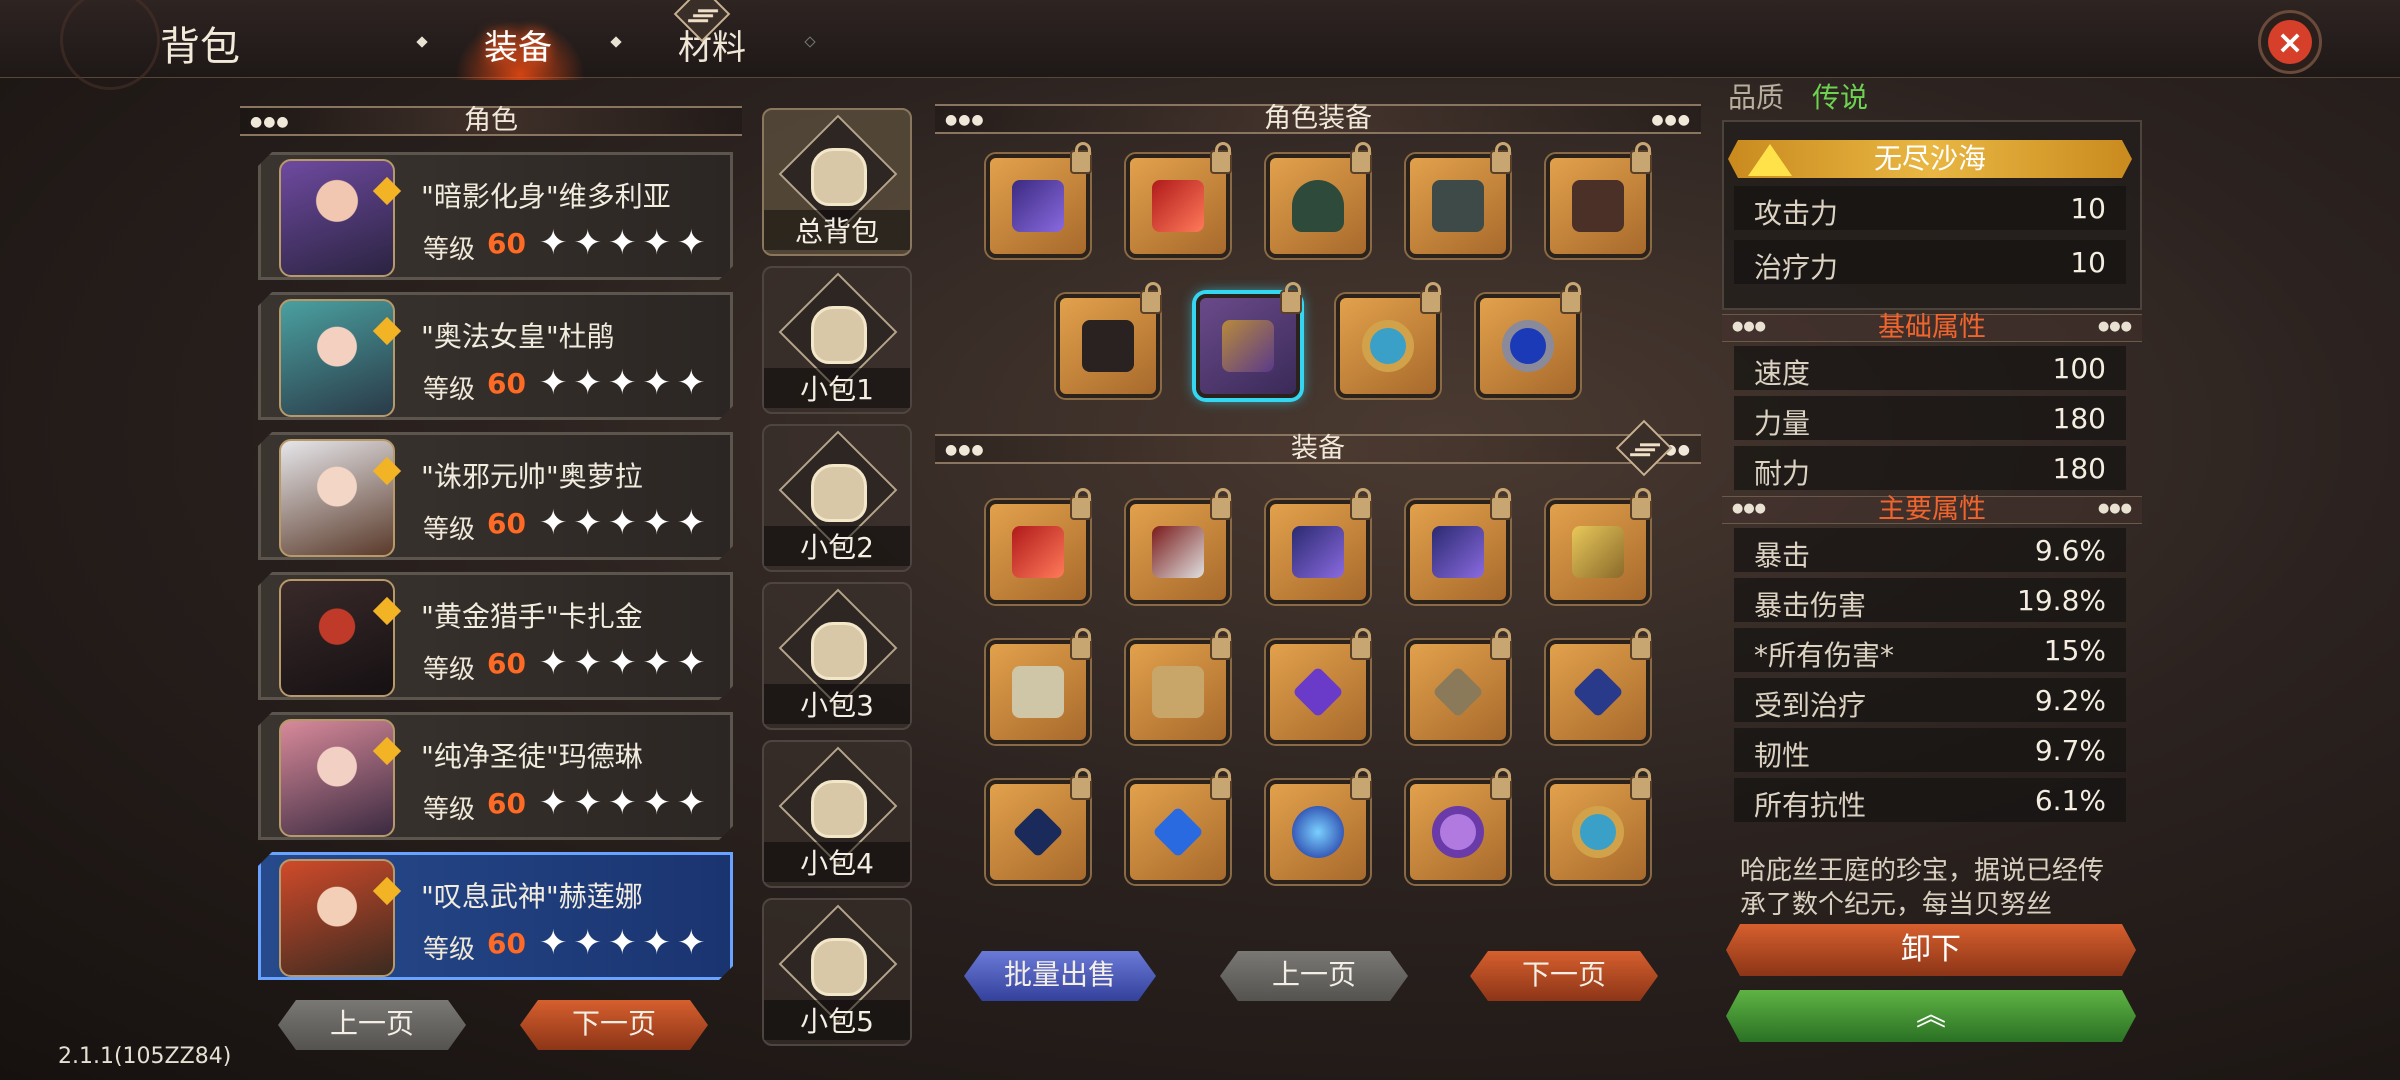 This screenshot has width=2400, height=1080. I want to click on role-equipment-header: ●●● 角色装备 ●●●, so click(1318, 119).